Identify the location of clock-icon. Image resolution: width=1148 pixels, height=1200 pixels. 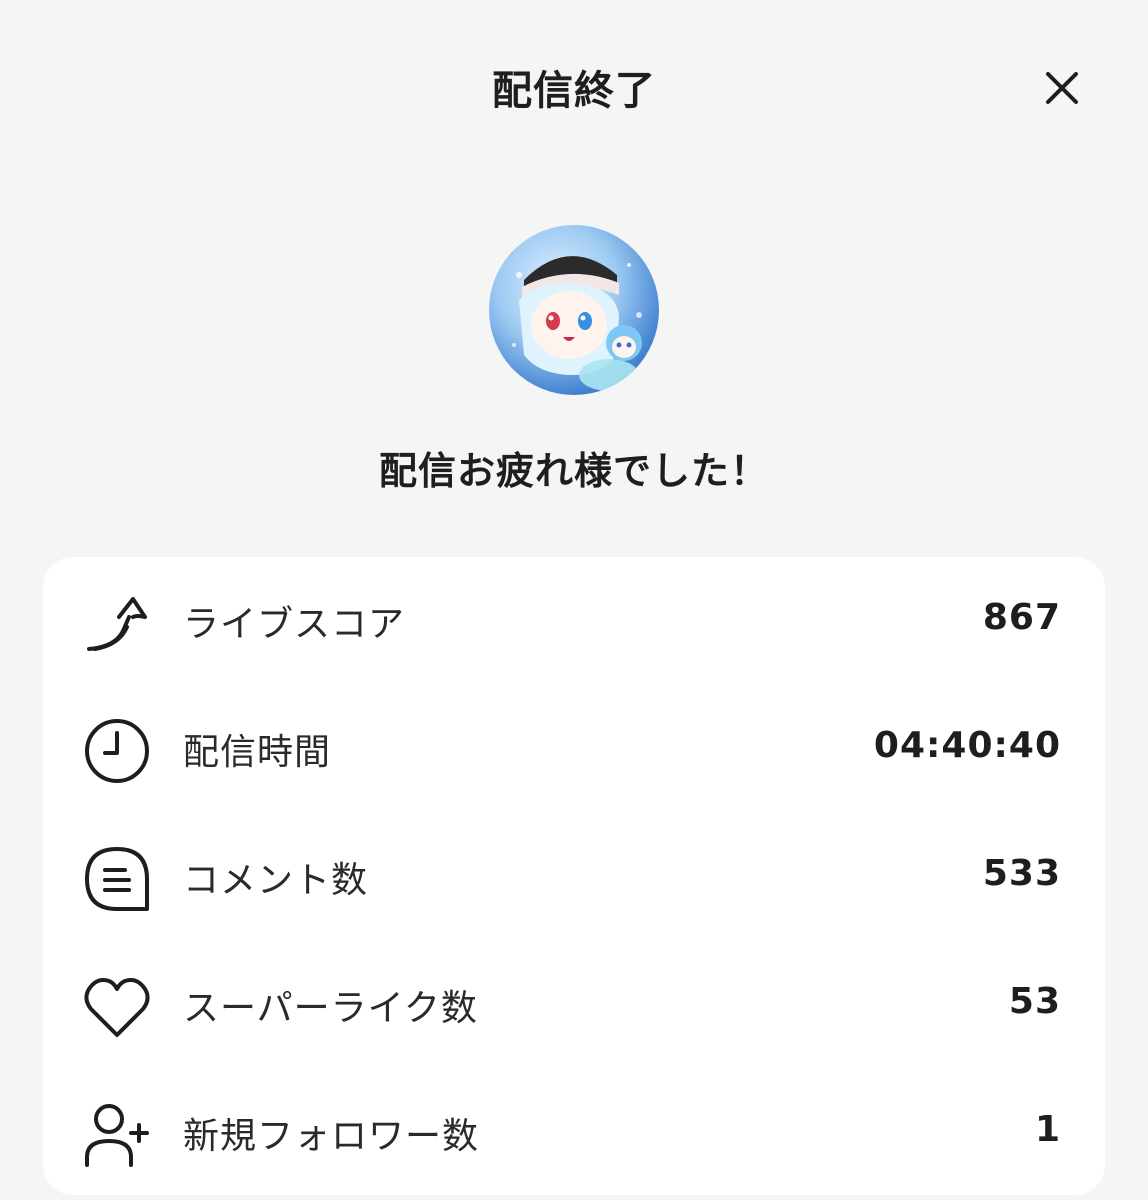
(117, 751).